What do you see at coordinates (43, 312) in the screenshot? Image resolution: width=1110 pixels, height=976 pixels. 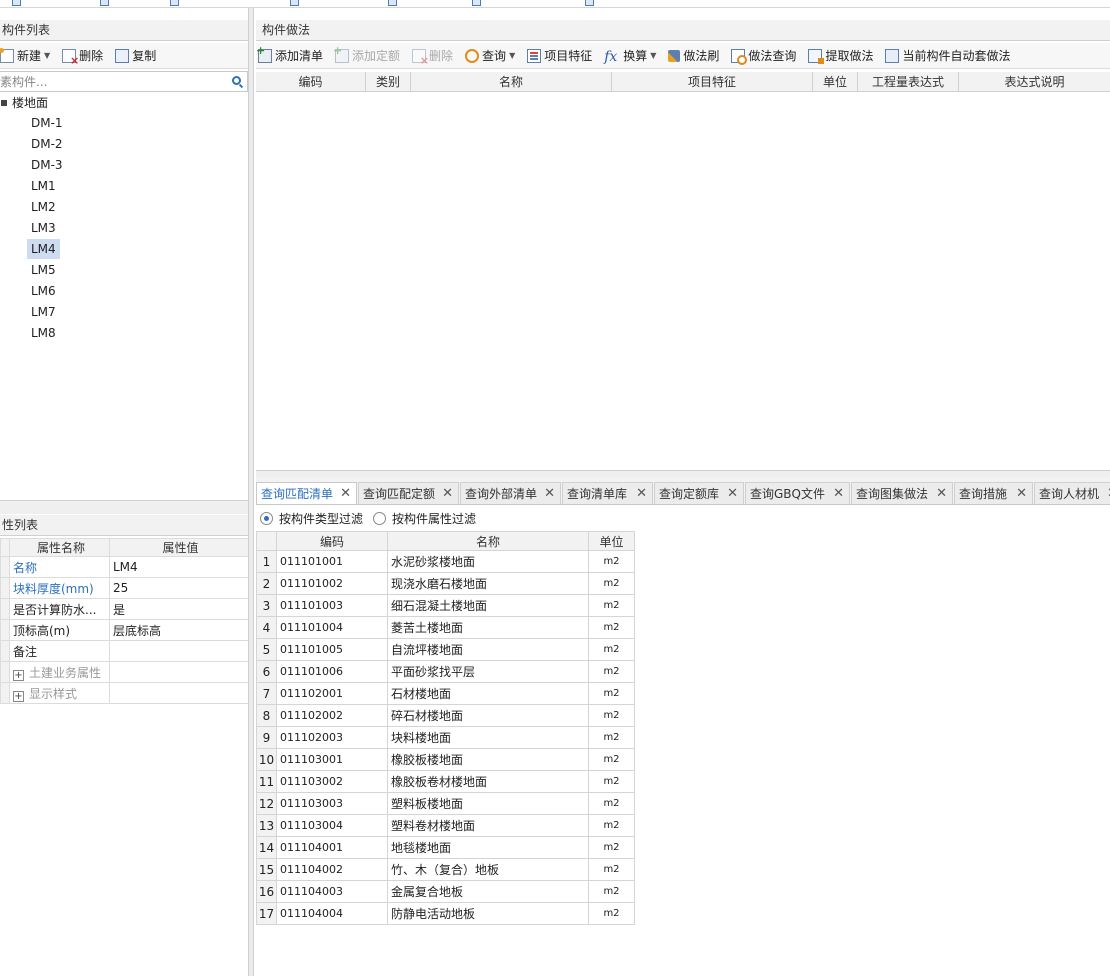 I see `tree-item: LM7` at bounding box center [43, 312].